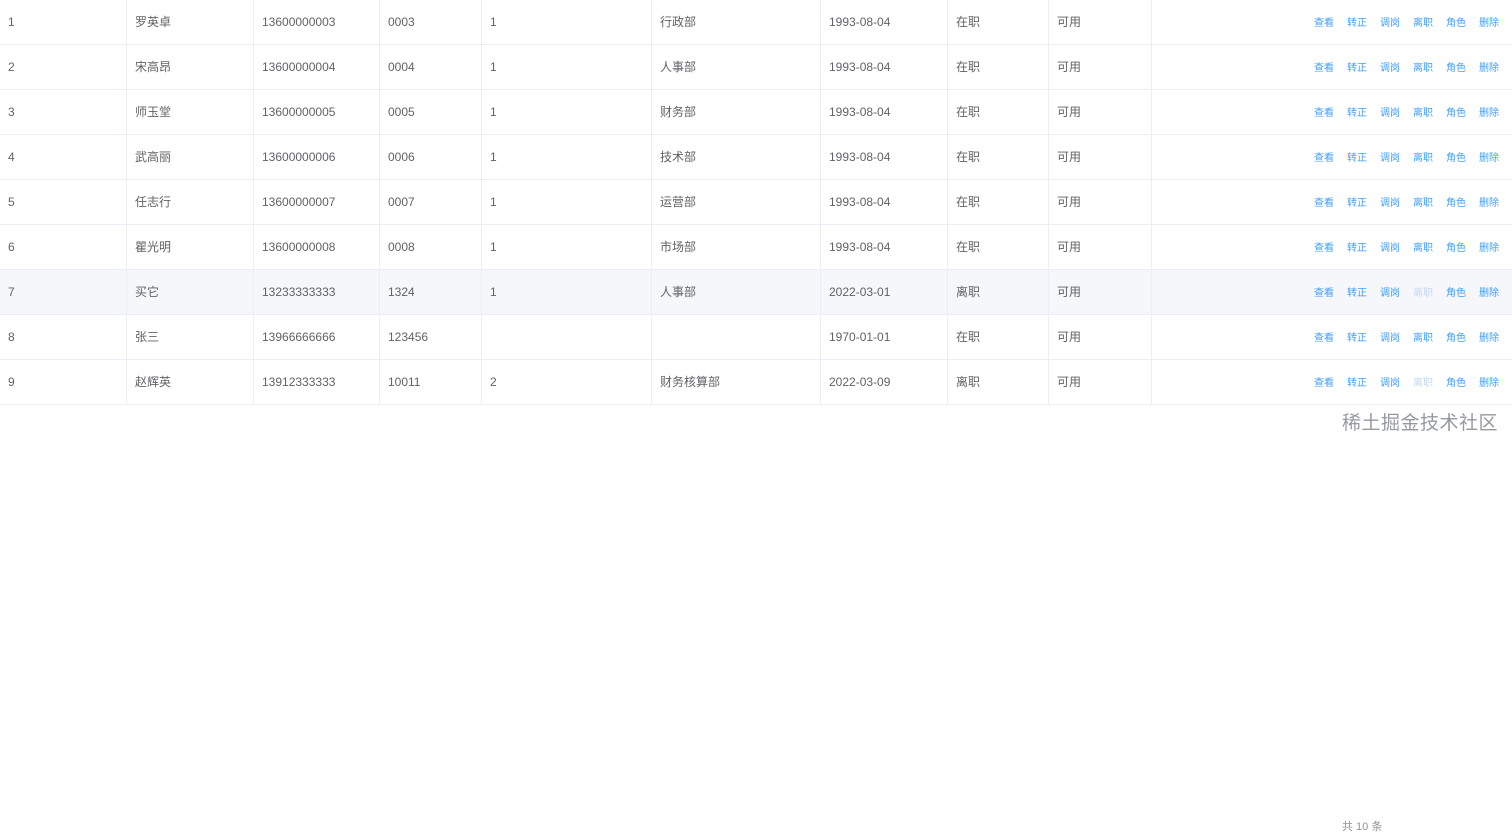 The width and height of the screenshot is (1512, 834). Describe the element at coordinates (567, 337) in the screenshot. I see `cell-employment-form` at that location.